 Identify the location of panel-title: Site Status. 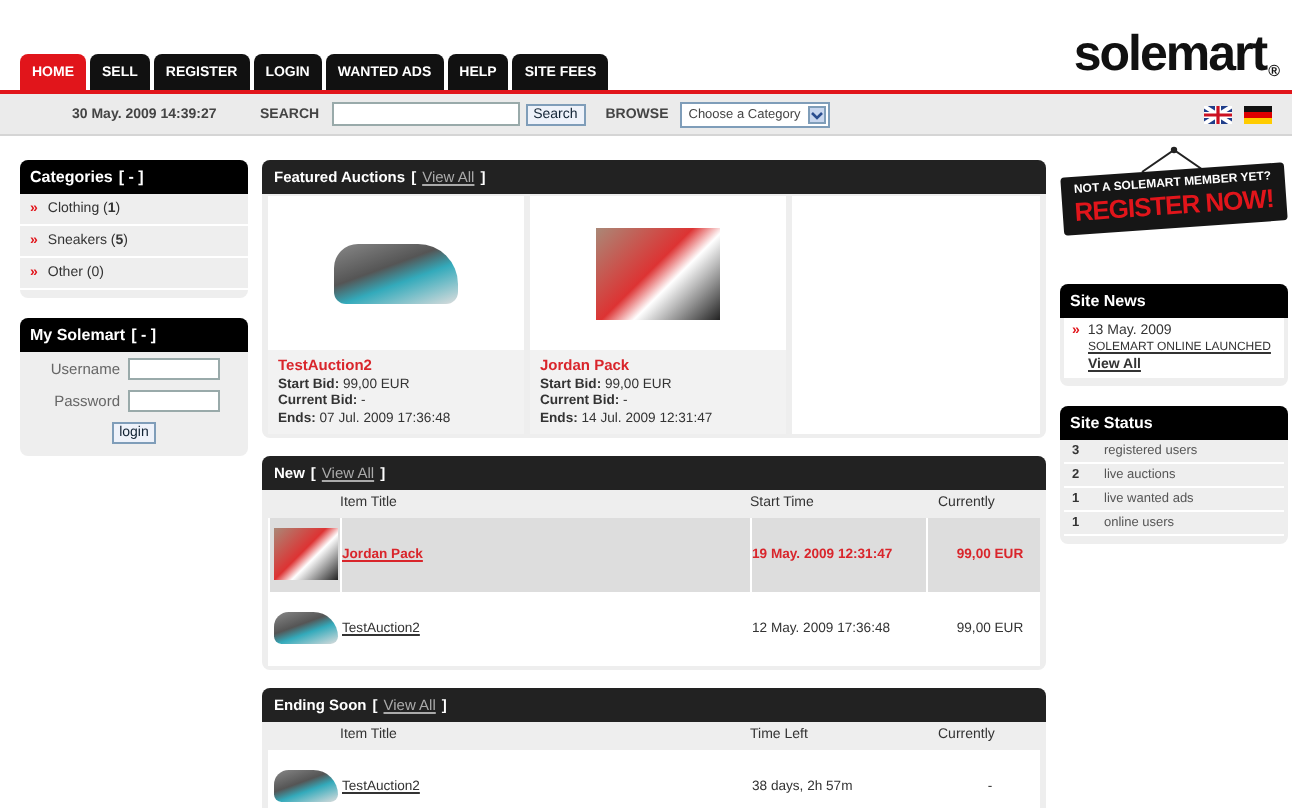
(1111, 423).